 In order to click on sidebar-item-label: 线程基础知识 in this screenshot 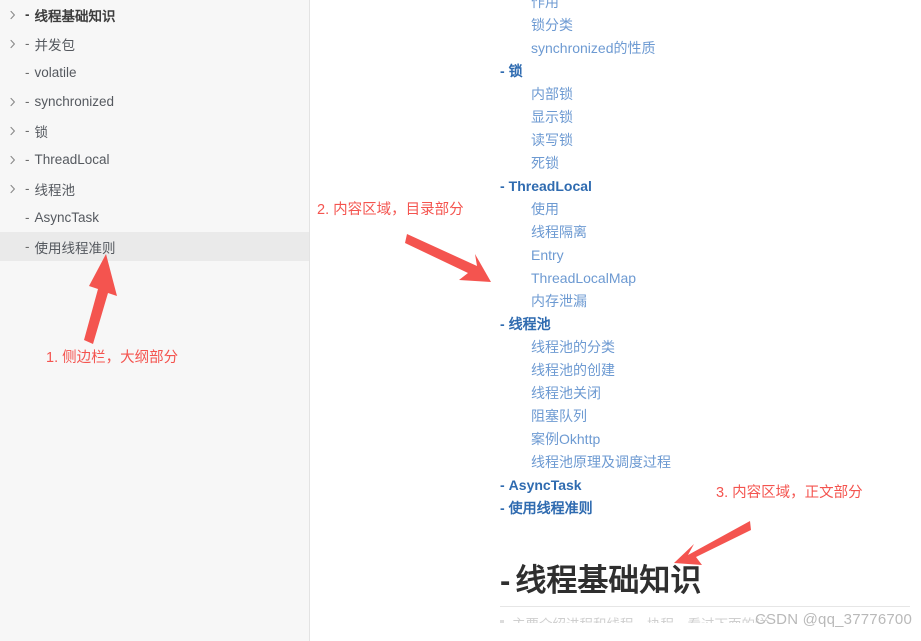, I will do `click(75, 16)`.